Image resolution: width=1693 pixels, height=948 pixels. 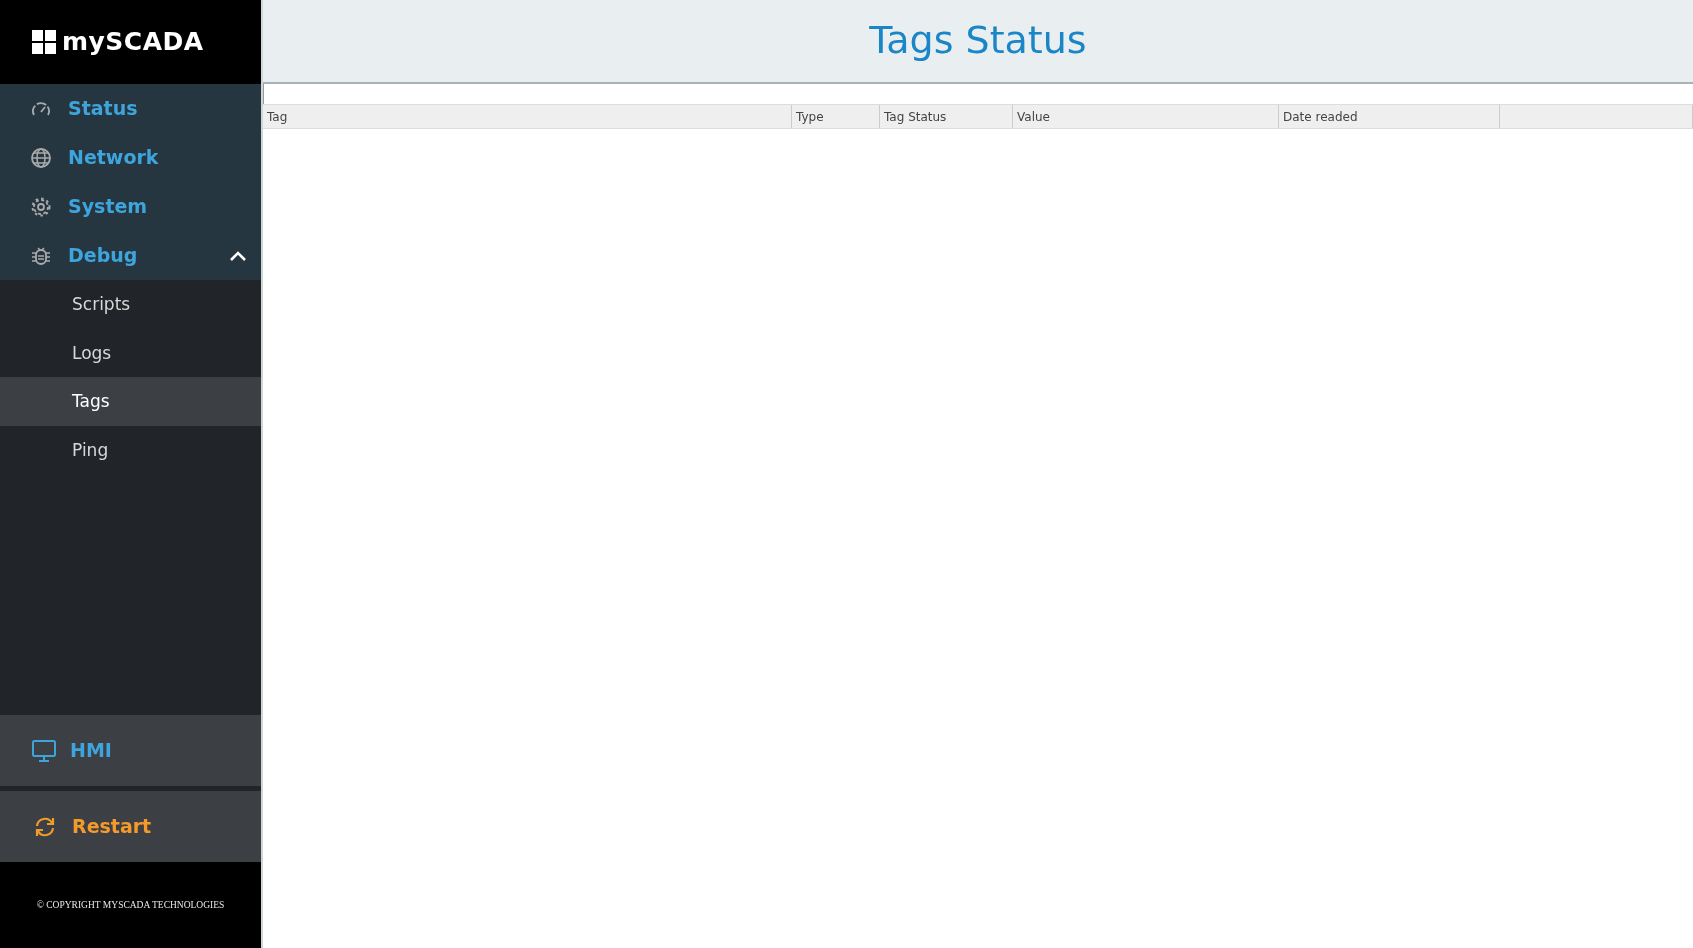 What do you see at coordinates (44, 750) in the screenshot?
I see `monitor-icon` at bounding box center [44, 750].